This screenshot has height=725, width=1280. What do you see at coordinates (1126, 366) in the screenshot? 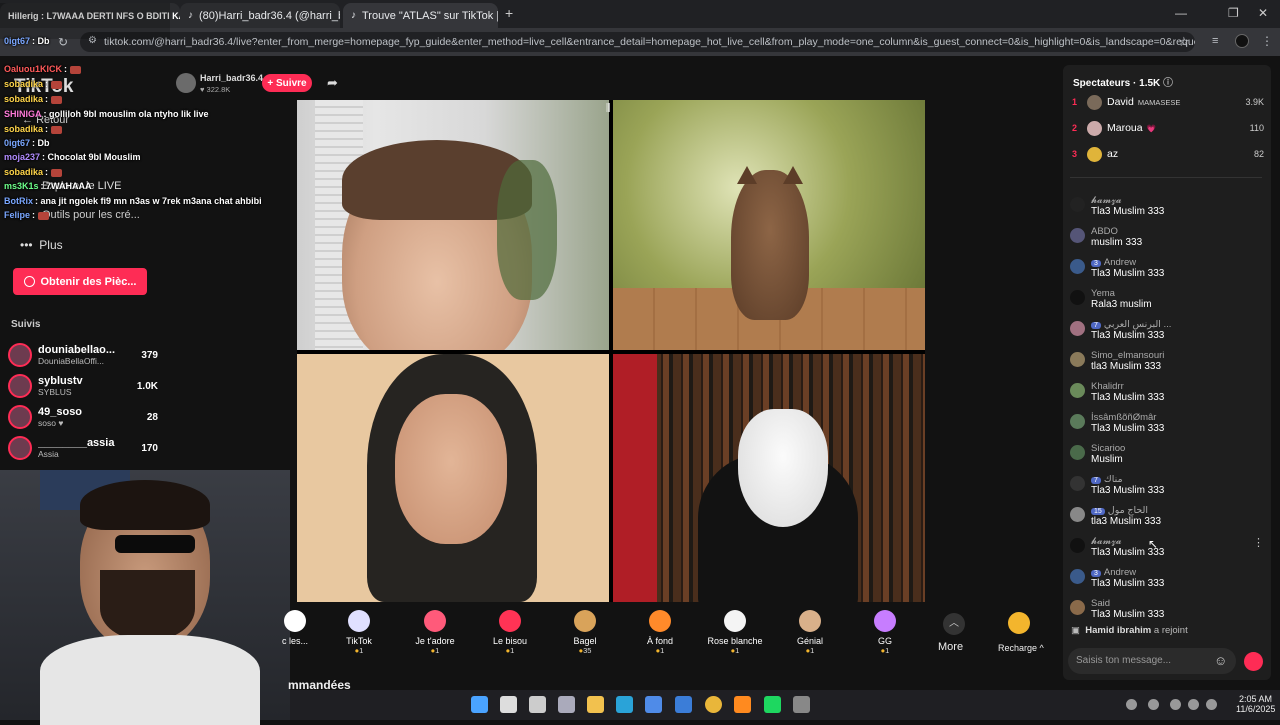
I see `chat-text: tla3 Muslim 333` at bounding box center [1126, 366].